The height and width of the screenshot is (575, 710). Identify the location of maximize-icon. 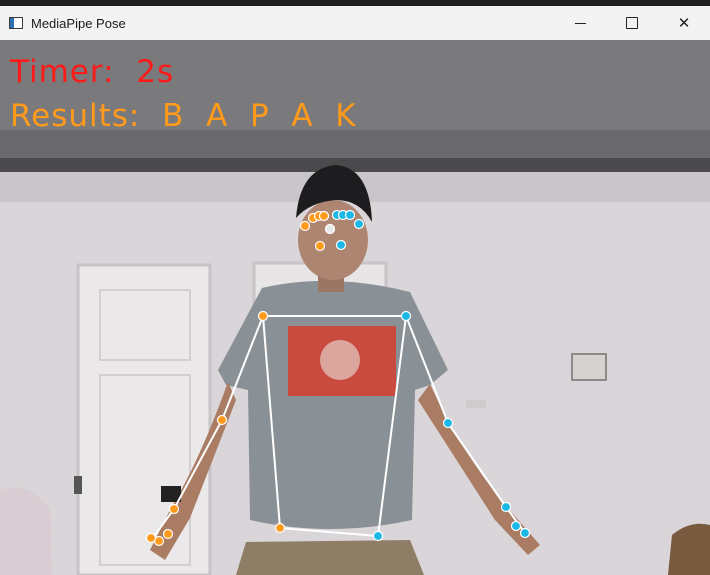
(632, 23).